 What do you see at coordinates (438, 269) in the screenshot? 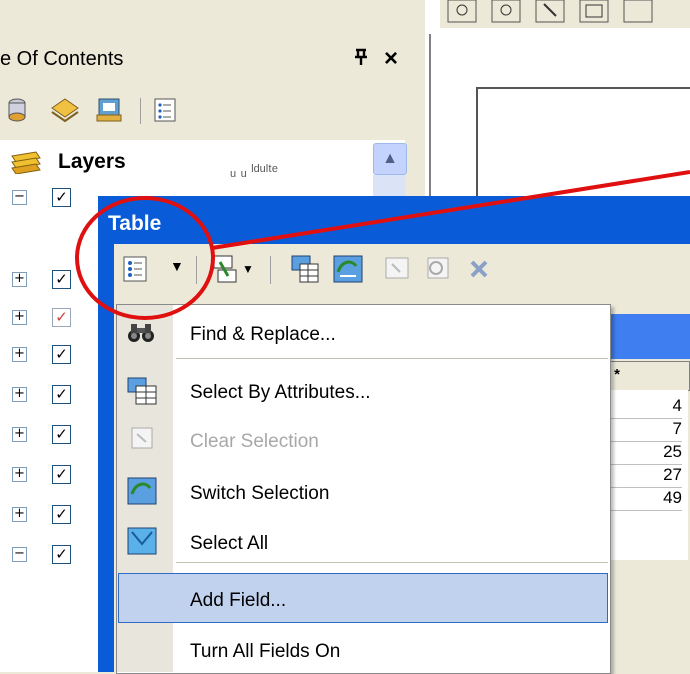
I see `zoom-to-selected-icon` at bounding box center [438, 269].